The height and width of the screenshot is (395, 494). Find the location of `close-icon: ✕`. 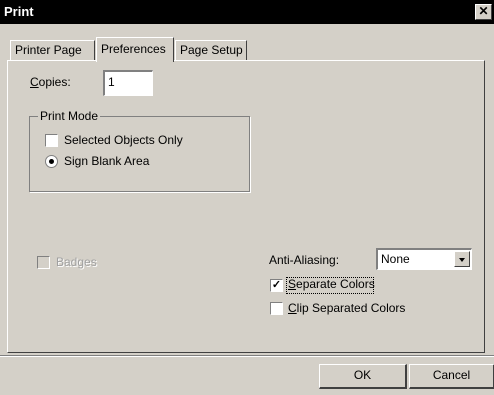

close-icon: ✕ is located at coordinates (483, 11).